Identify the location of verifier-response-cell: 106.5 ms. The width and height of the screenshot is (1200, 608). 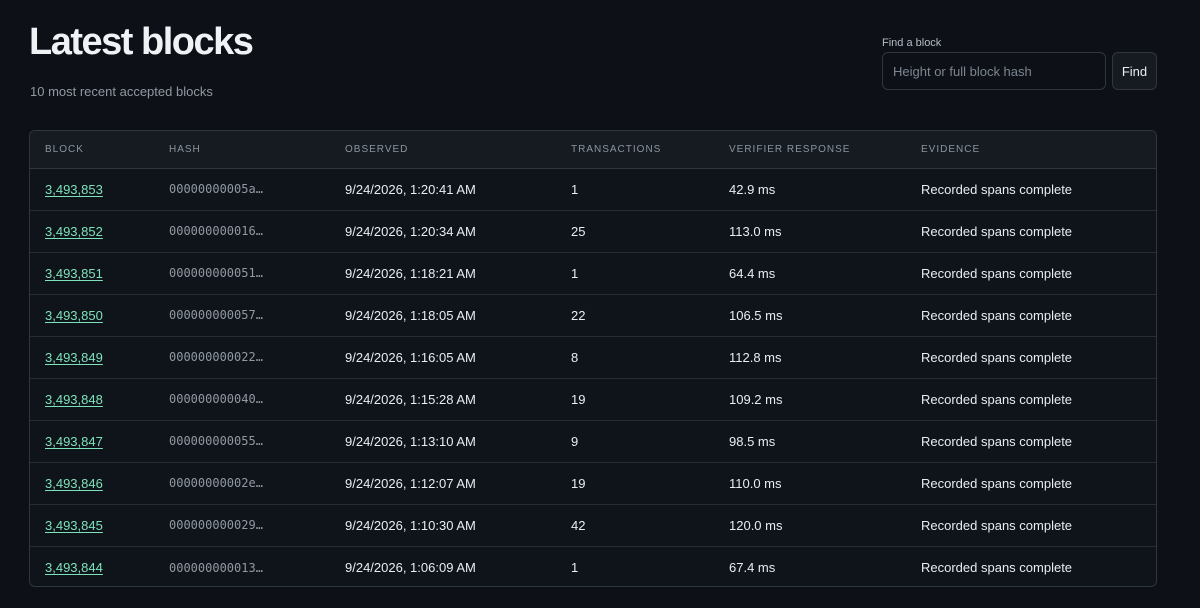
(810, 314).